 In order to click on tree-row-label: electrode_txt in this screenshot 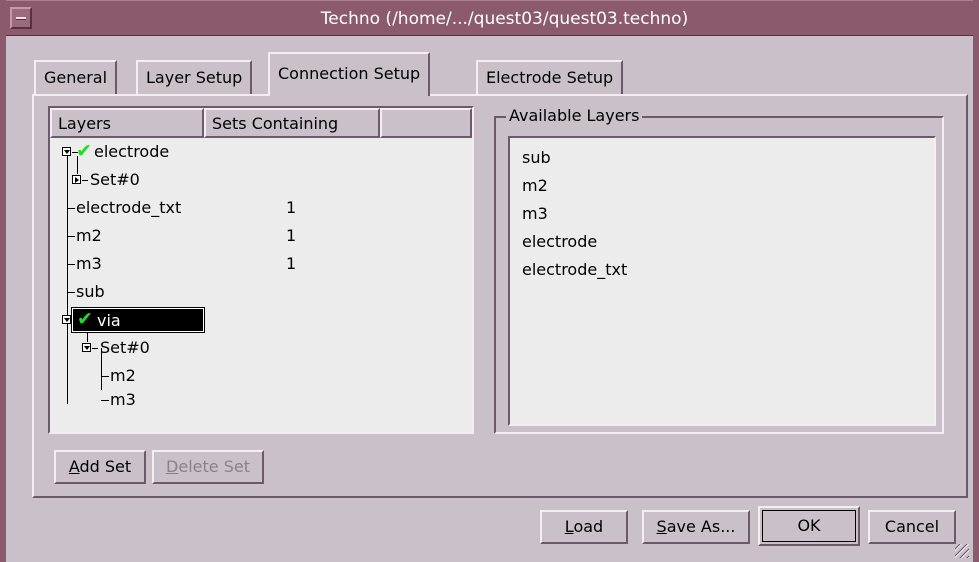, I will do `click(129, 207)`.